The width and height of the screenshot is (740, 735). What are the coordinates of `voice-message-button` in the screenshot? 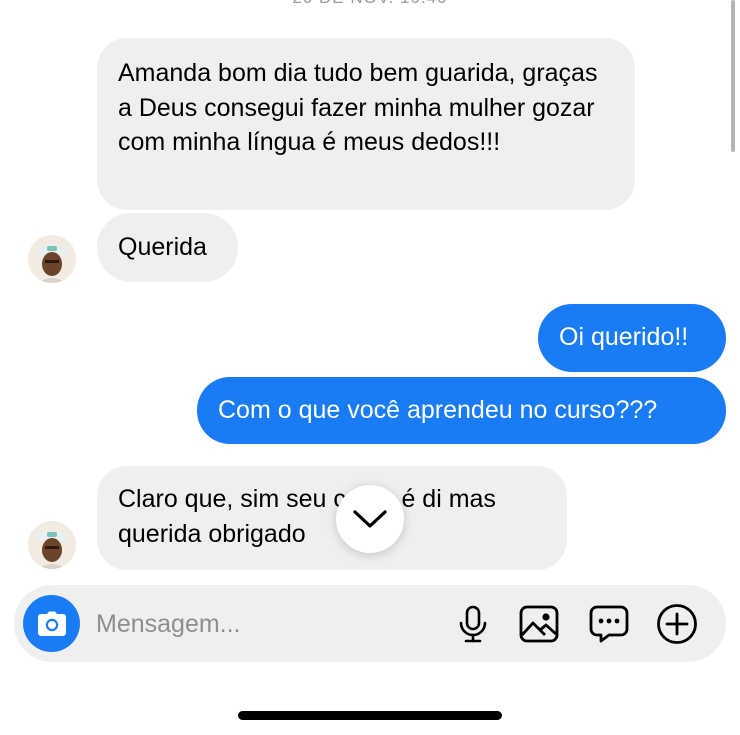 It's located at (473, 624).